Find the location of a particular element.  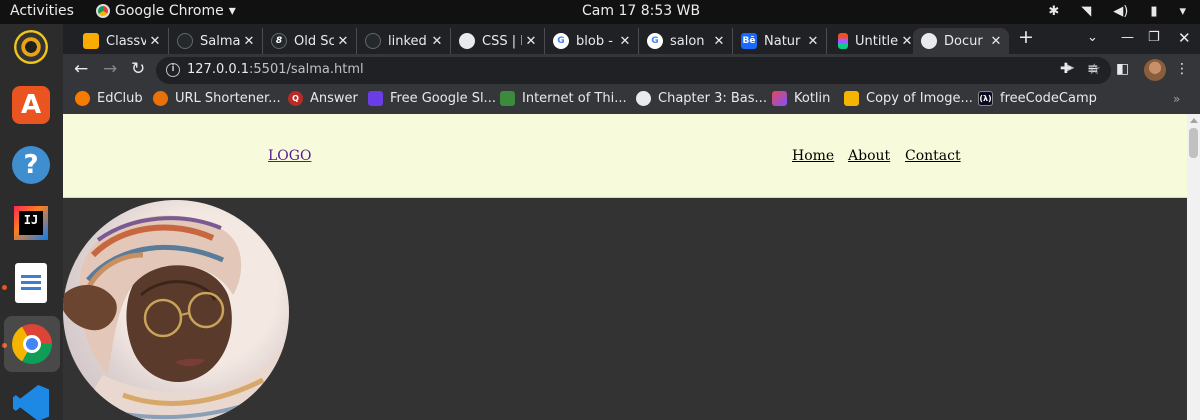

side-panel-icon: ◧ is located at coordinates (1122, 69).